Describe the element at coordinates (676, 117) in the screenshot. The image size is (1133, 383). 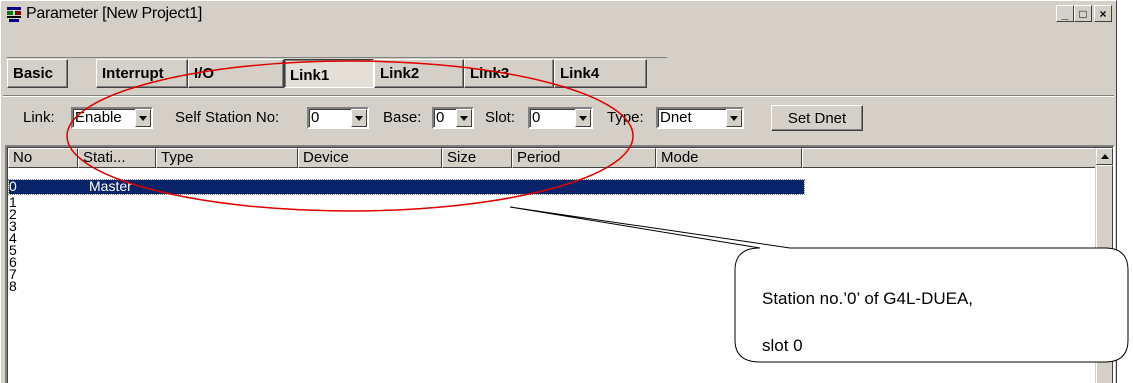
I see `type-value: Dnet` at that location.